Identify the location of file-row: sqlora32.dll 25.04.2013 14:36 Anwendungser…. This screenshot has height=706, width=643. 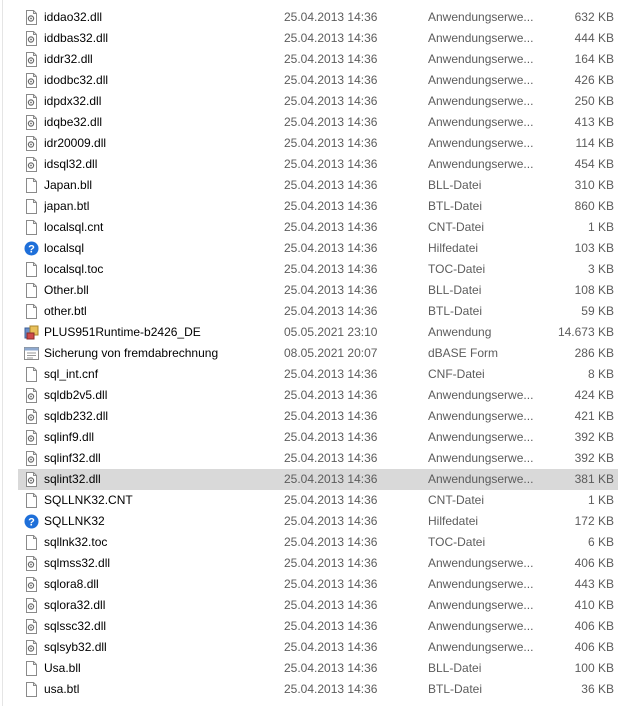
(318, 605).